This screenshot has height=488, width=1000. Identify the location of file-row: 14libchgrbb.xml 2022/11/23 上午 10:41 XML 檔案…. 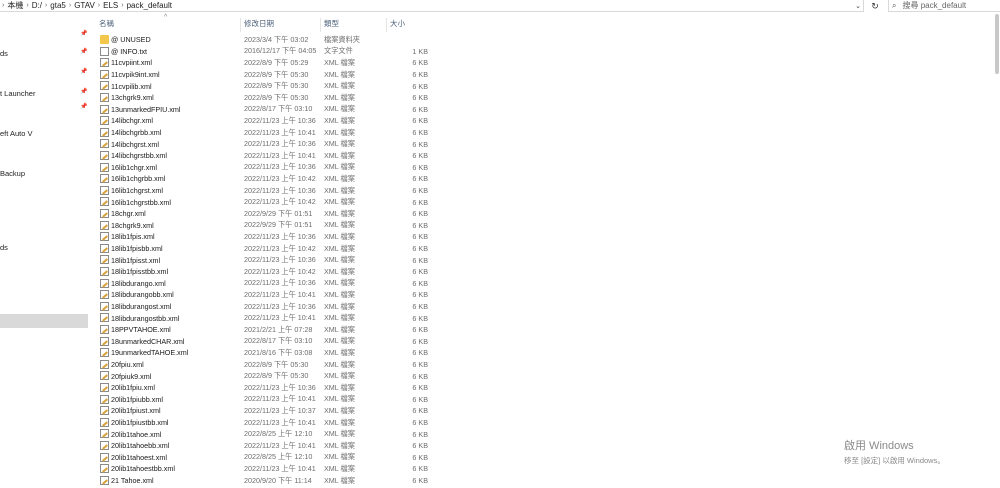
(266, 133).